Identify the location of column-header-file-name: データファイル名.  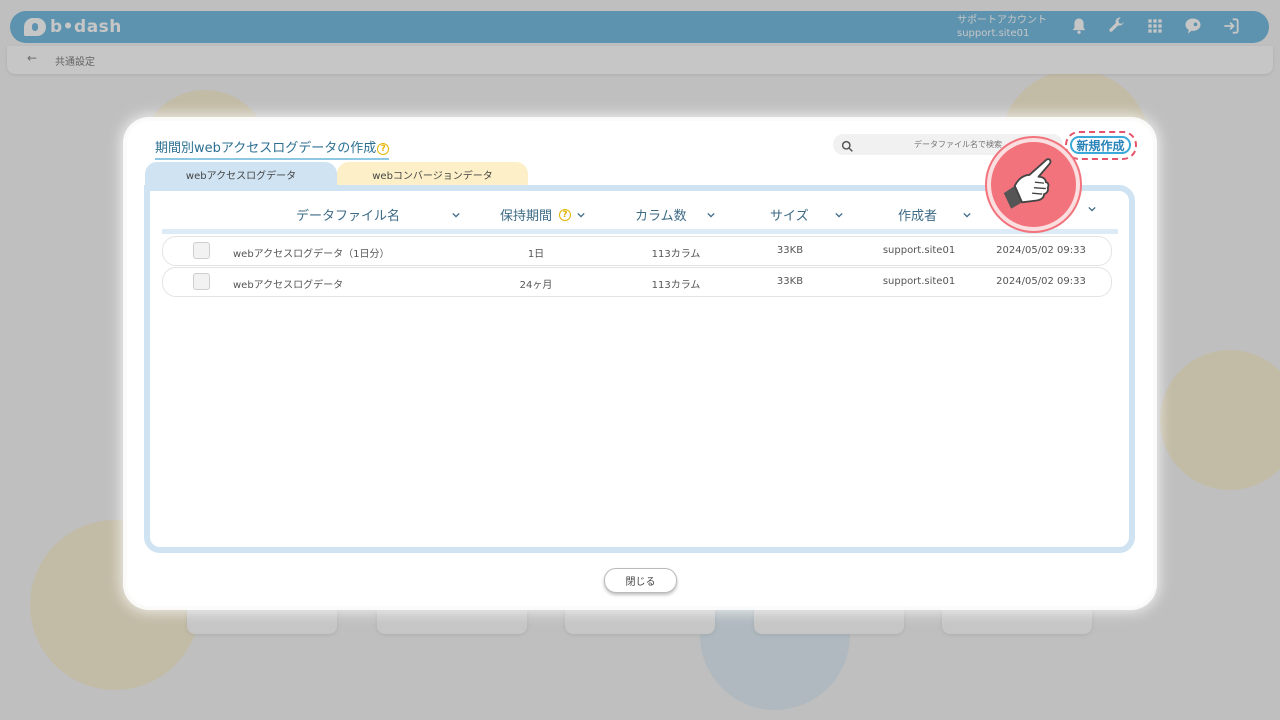
(378, 214).